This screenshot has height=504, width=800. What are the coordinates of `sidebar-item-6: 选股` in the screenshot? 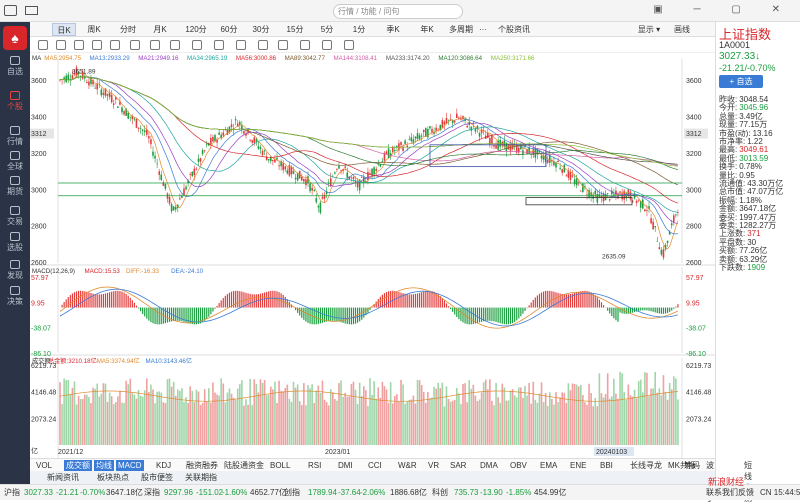 It's located at (15, 242).